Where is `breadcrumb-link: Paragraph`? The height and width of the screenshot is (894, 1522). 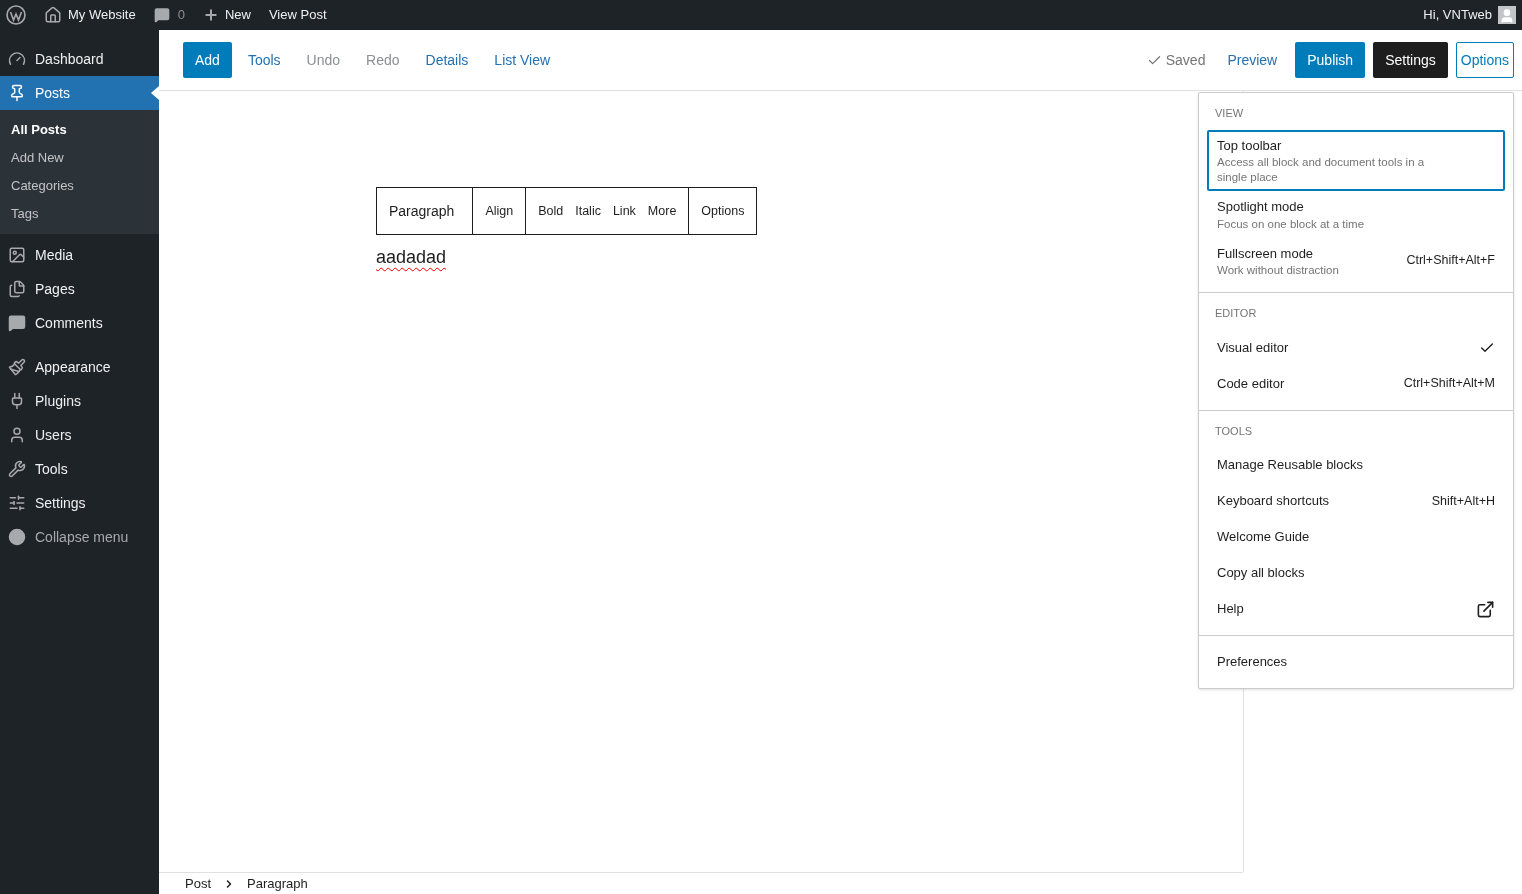 breadcrumb-link: Paragraph is located at coordinates (277, 883).